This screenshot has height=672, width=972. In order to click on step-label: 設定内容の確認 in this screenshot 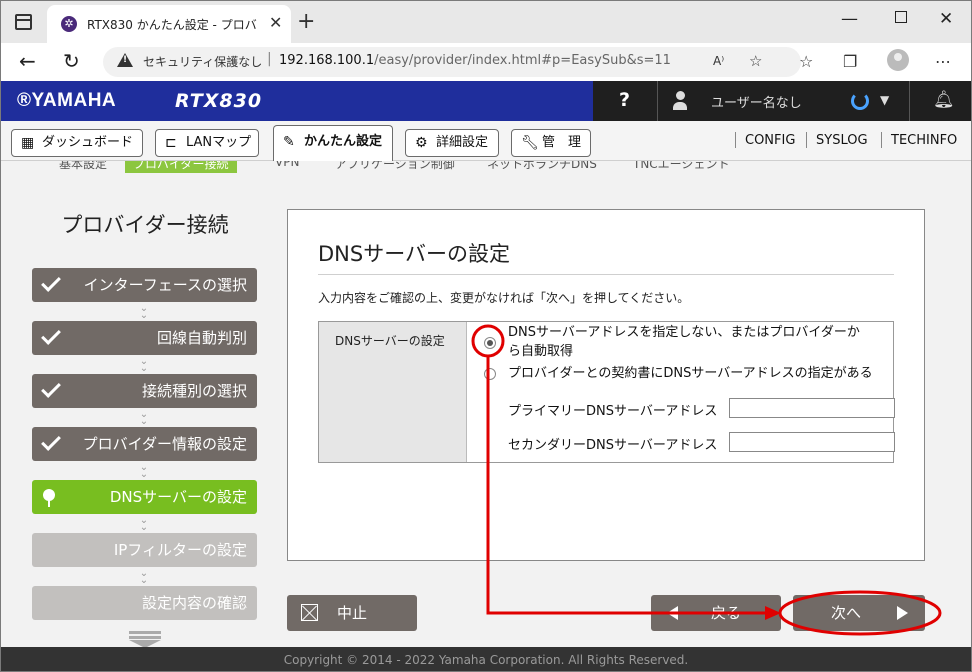, I will do `click(194, 603)`.